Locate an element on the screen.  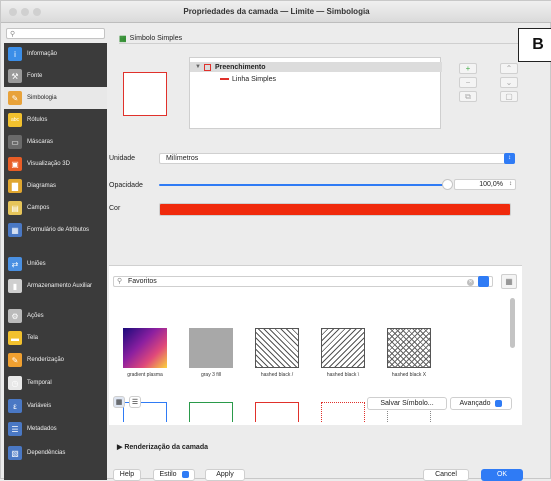
sidebar-item-actions: ⚙ Ações is located at coordinates (55, 316).